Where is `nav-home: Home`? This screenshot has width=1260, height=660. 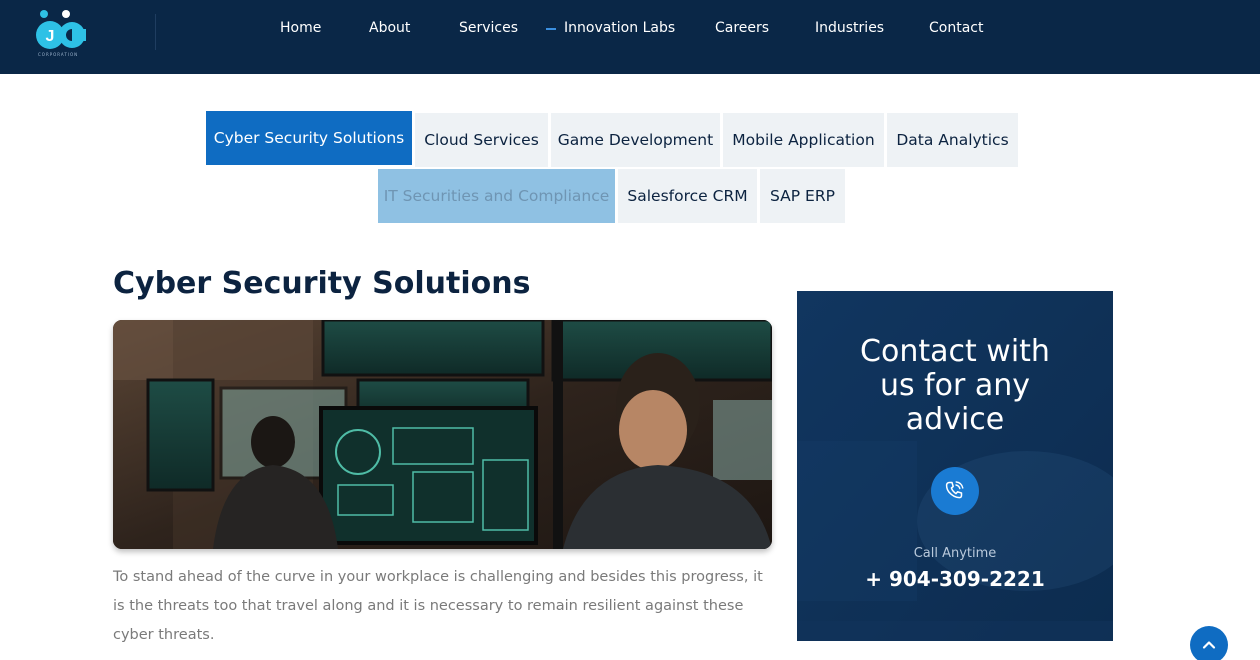
nav-home: Home is located at coordinates (300, 28).